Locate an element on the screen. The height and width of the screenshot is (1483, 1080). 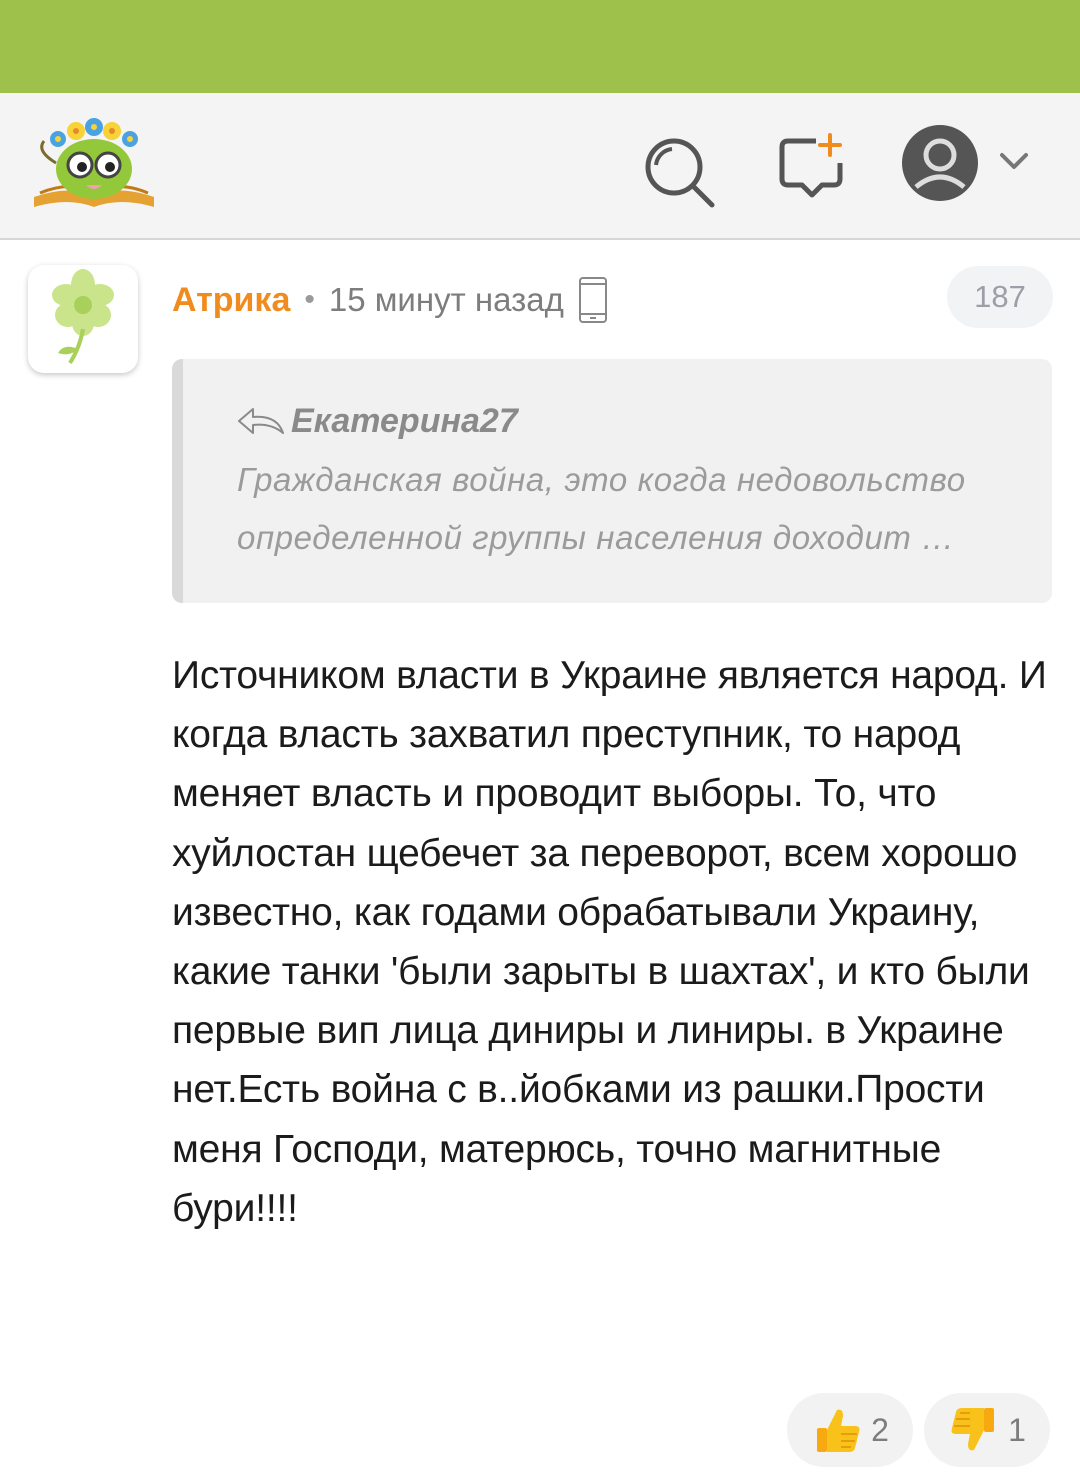
mobile-device-icon is located at coordinates (592, 300).